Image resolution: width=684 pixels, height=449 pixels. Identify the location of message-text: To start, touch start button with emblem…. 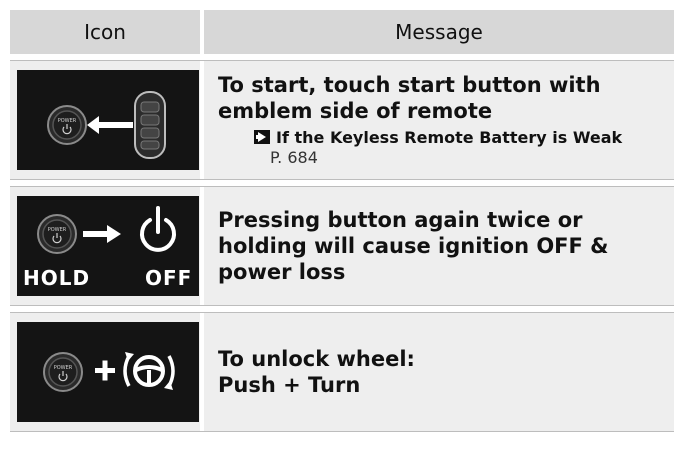
(409, 98).